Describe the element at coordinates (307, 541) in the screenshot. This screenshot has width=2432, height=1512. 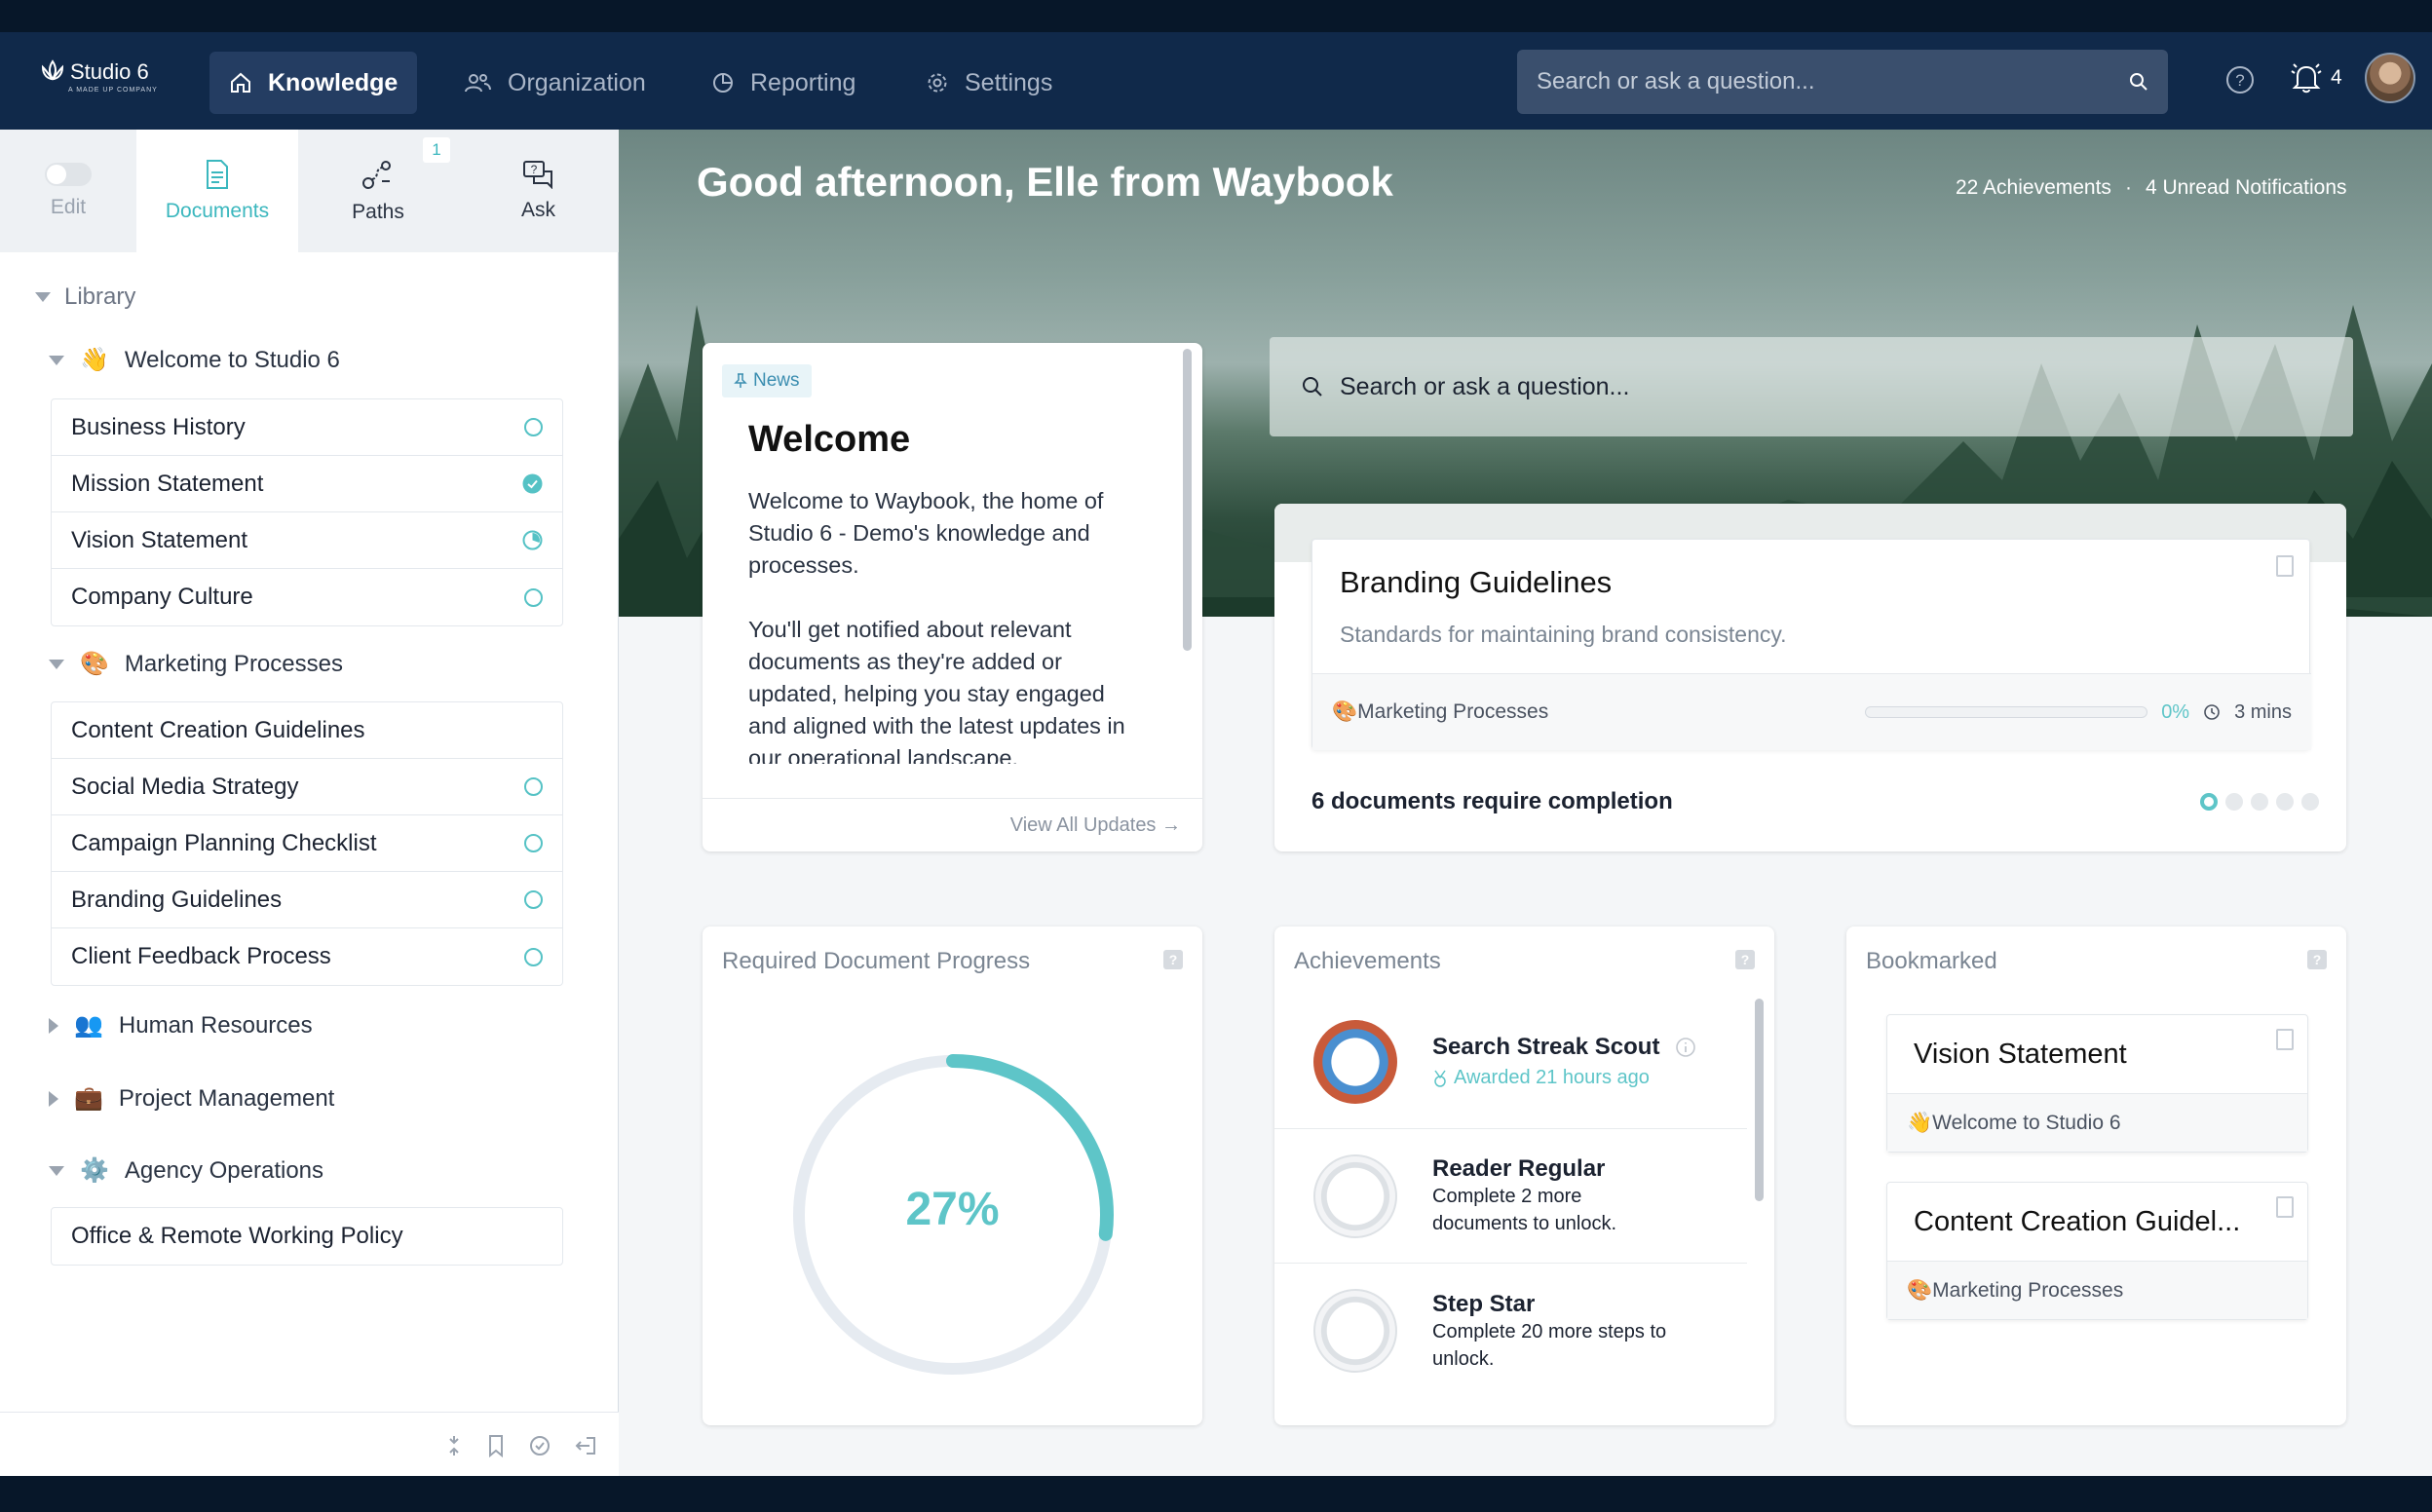
I see `list-item: Vision Statement` at that location.